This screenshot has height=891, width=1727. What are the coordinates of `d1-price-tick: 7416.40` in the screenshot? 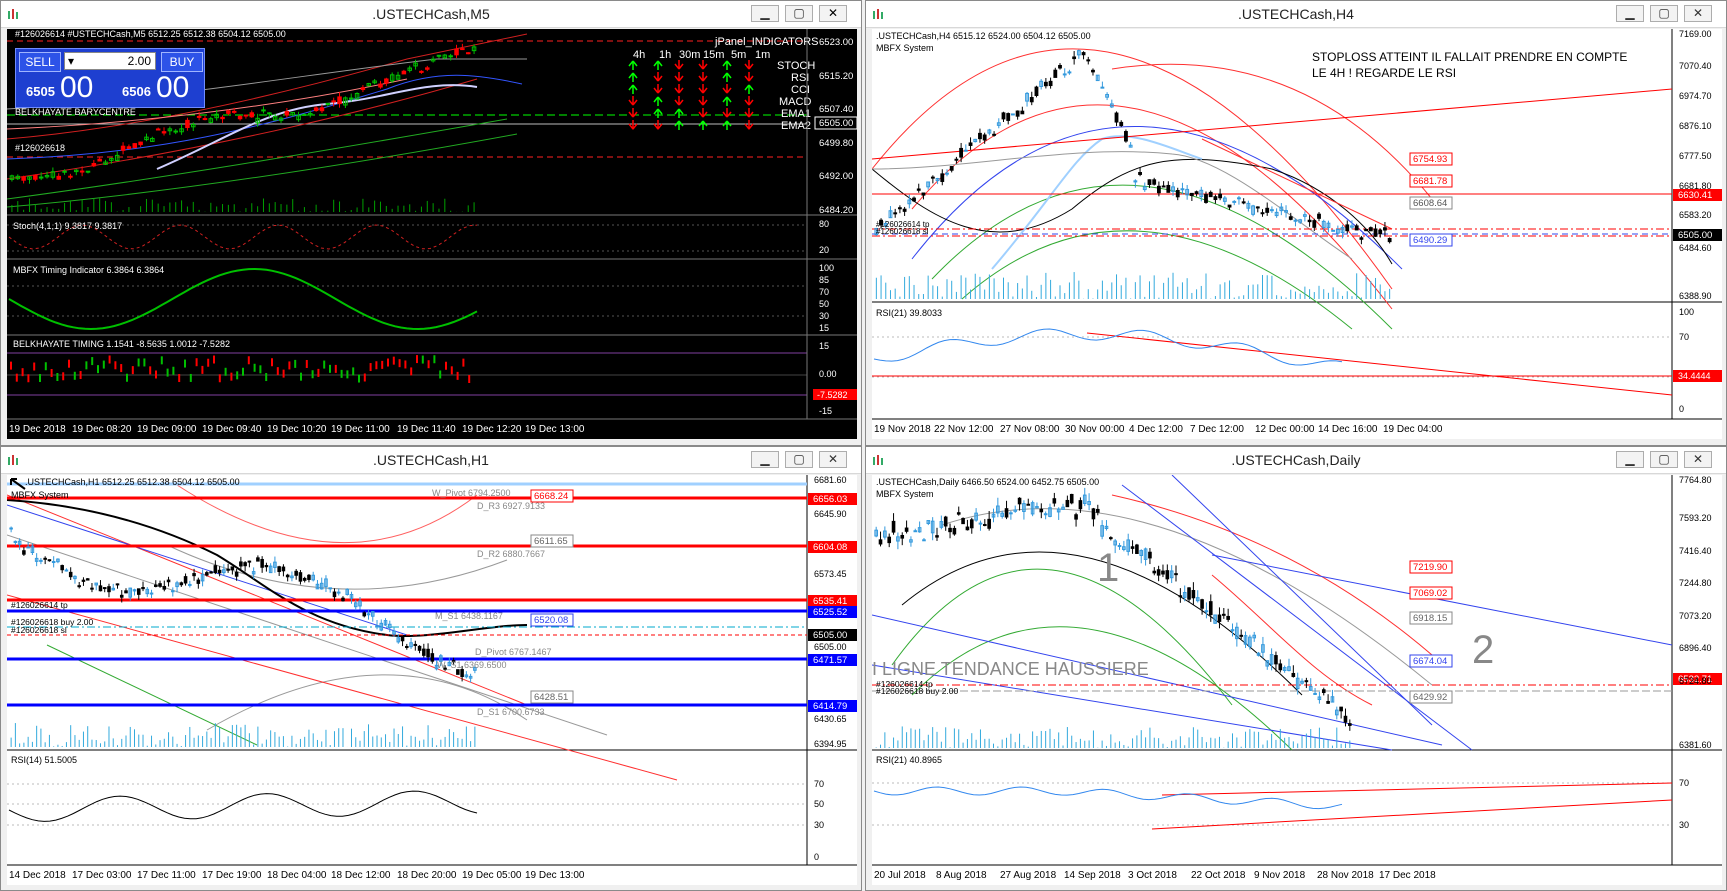 It's located at (1695, 551).